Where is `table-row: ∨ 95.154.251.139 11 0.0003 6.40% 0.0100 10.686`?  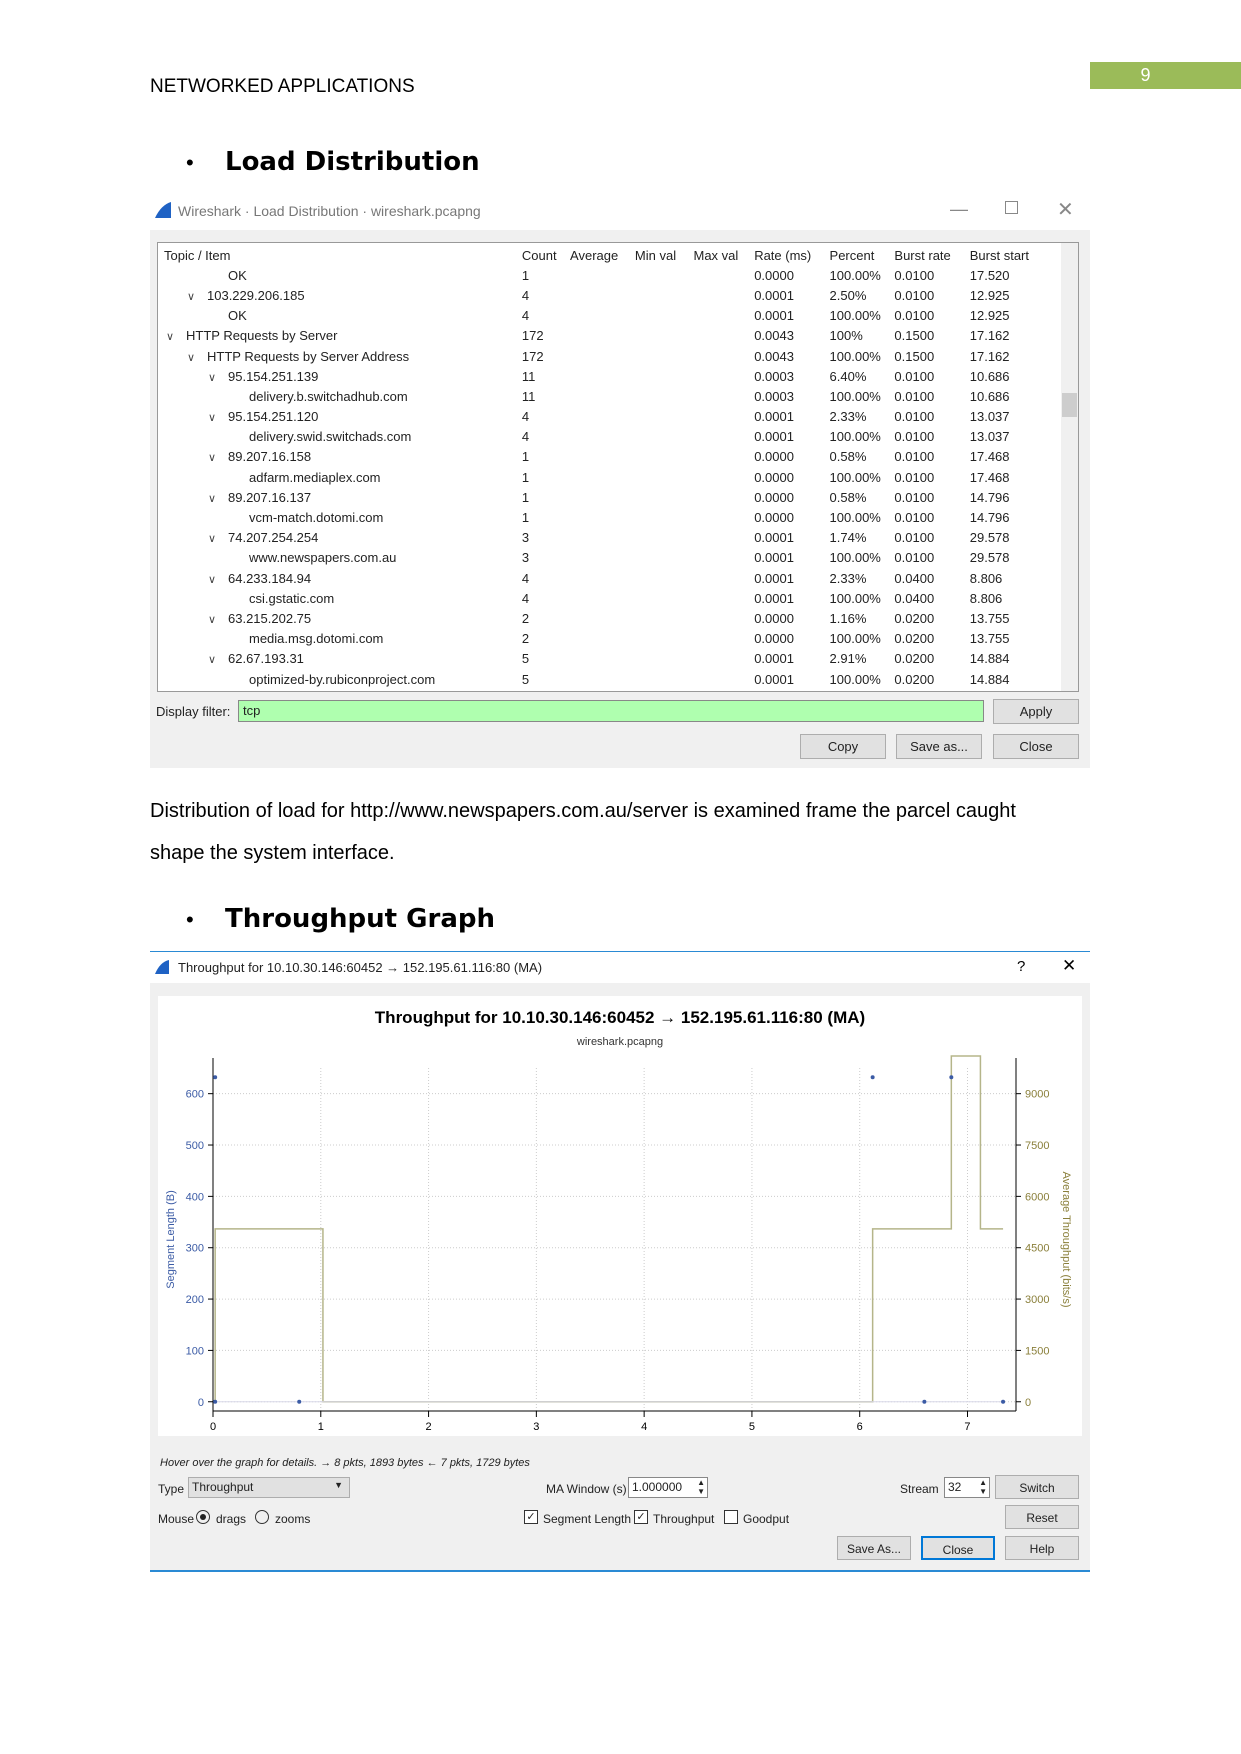 table-row: ∨ 95.154.251.139 11 0.0003 6.40% 0.0100 10.686 is located at coordinates (612, 376).